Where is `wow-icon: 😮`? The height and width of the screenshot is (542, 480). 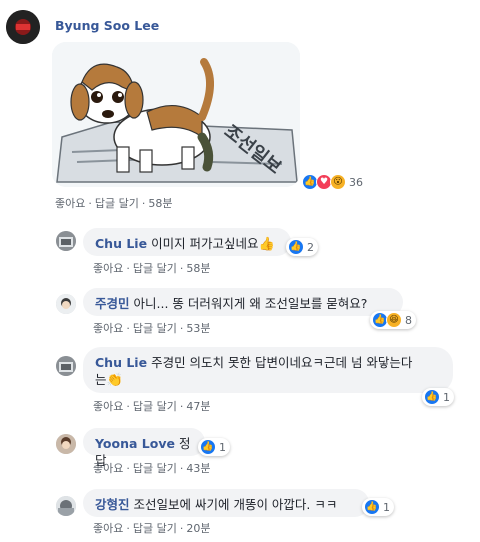
wow-icon: 😮 is located at coordinates (338, 182).